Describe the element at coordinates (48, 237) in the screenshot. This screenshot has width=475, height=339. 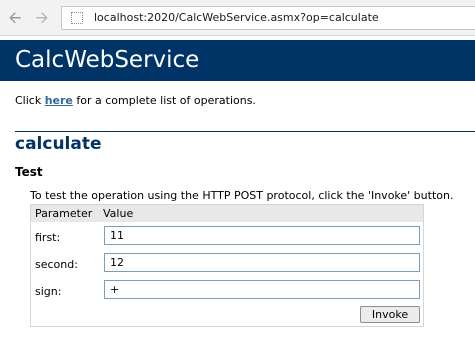
I see `first-label: first:` at that location.